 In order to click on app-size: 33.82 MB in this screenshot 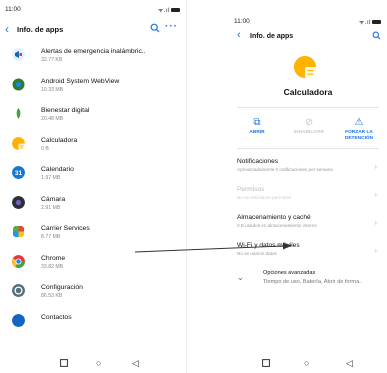, I will do `click(52, 266)`.